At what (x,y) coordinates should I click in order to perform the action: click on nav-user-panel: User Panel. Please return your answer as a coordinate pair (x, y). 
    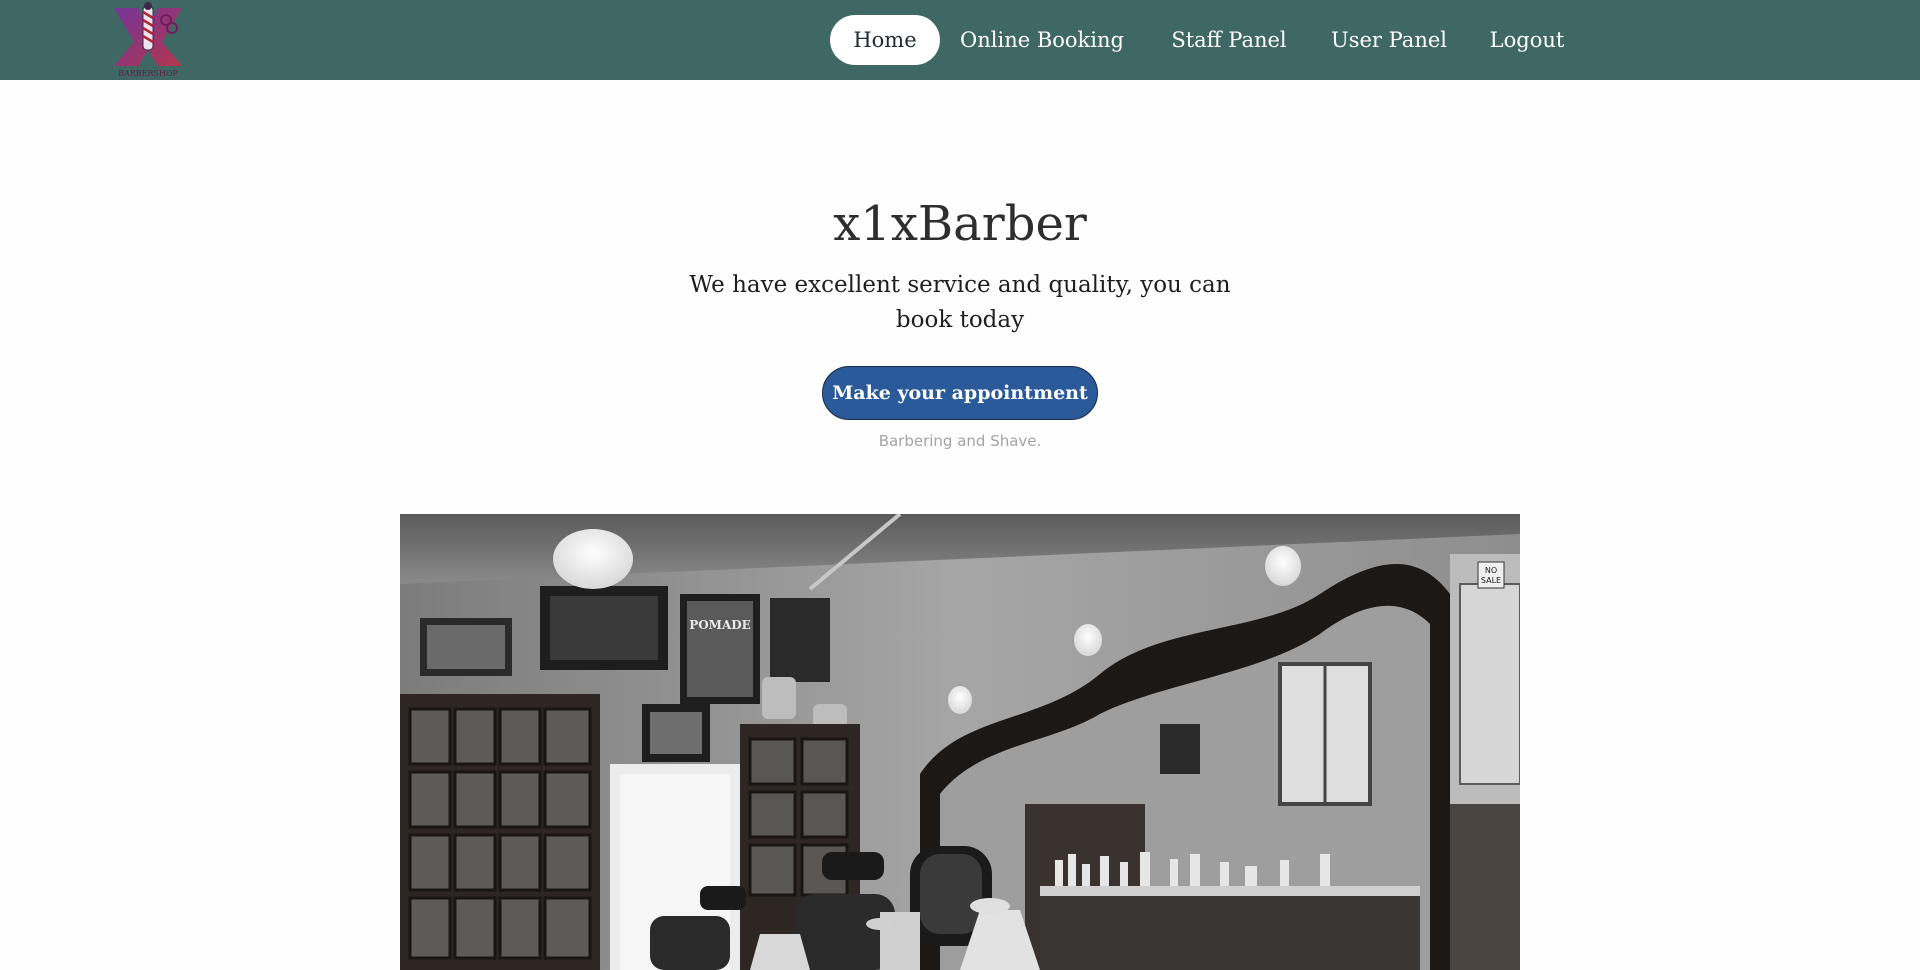
    Looking at the image, I should click on (1389, 40).